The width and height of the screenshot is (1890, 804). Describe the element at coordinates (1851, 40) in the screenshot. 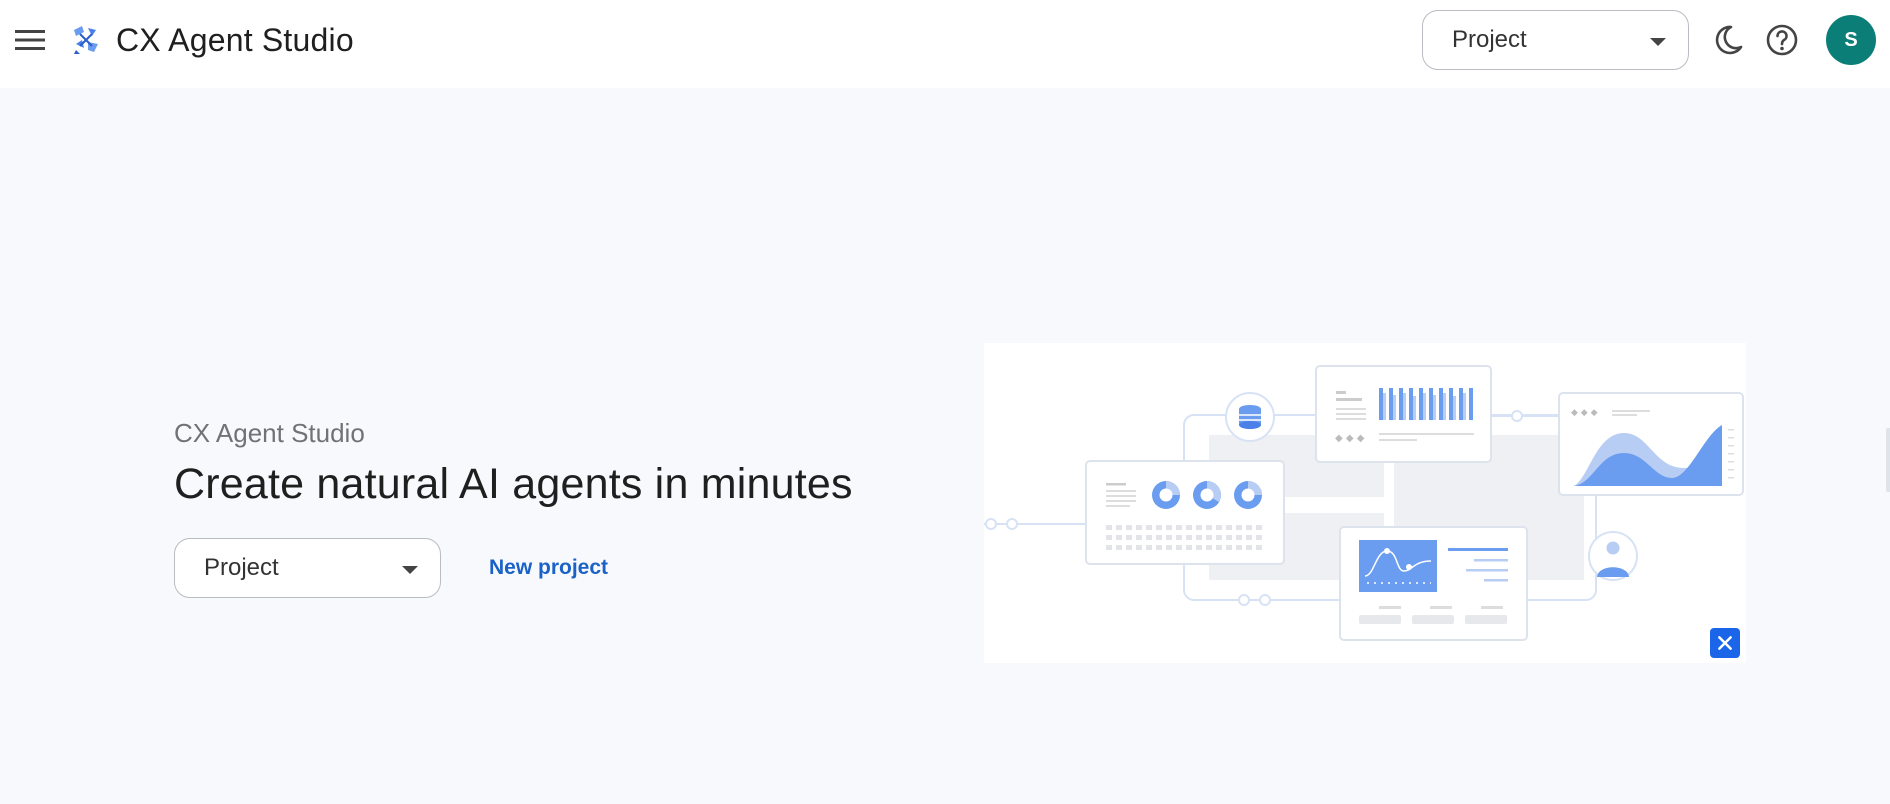

I see `avatar: S` at that location.